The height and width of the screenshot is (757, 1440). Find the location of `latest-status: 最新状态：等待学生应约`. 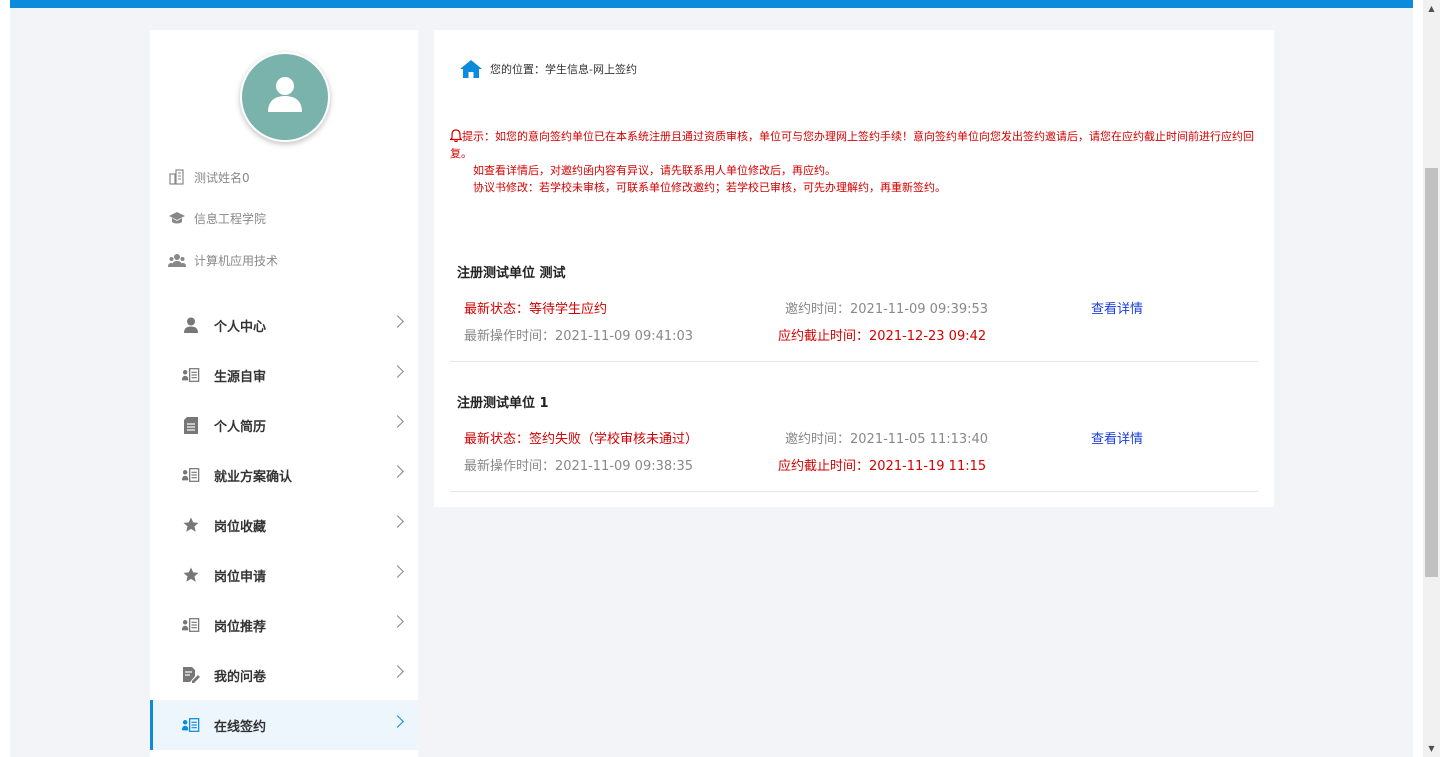

latest-status: 最新状态：等待学生应约 is located at coordinates (536, 309).